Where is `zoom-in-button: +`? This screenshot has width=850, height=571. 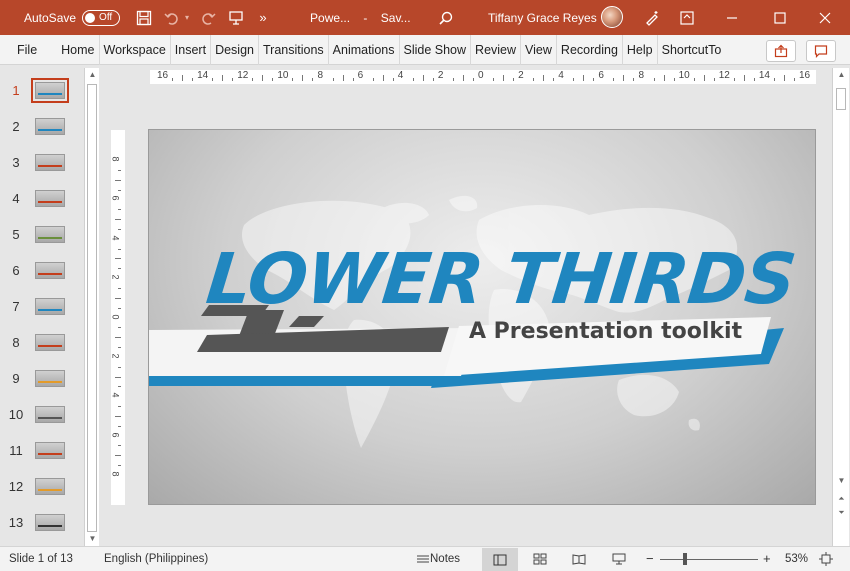
zoom-in-button: + is located at coordinates (767, 558).